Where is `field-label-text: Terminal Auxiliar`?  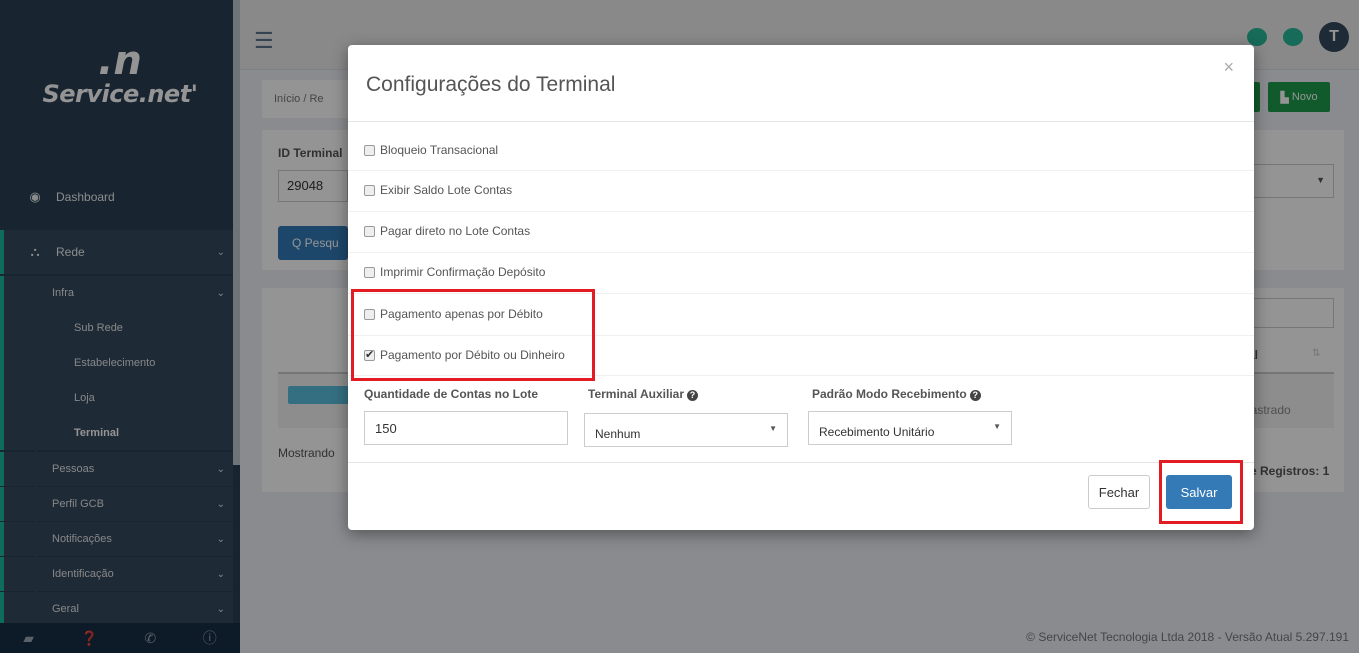 field-label-text: Terminal Auxiliar is located at coordinates (636, 394).